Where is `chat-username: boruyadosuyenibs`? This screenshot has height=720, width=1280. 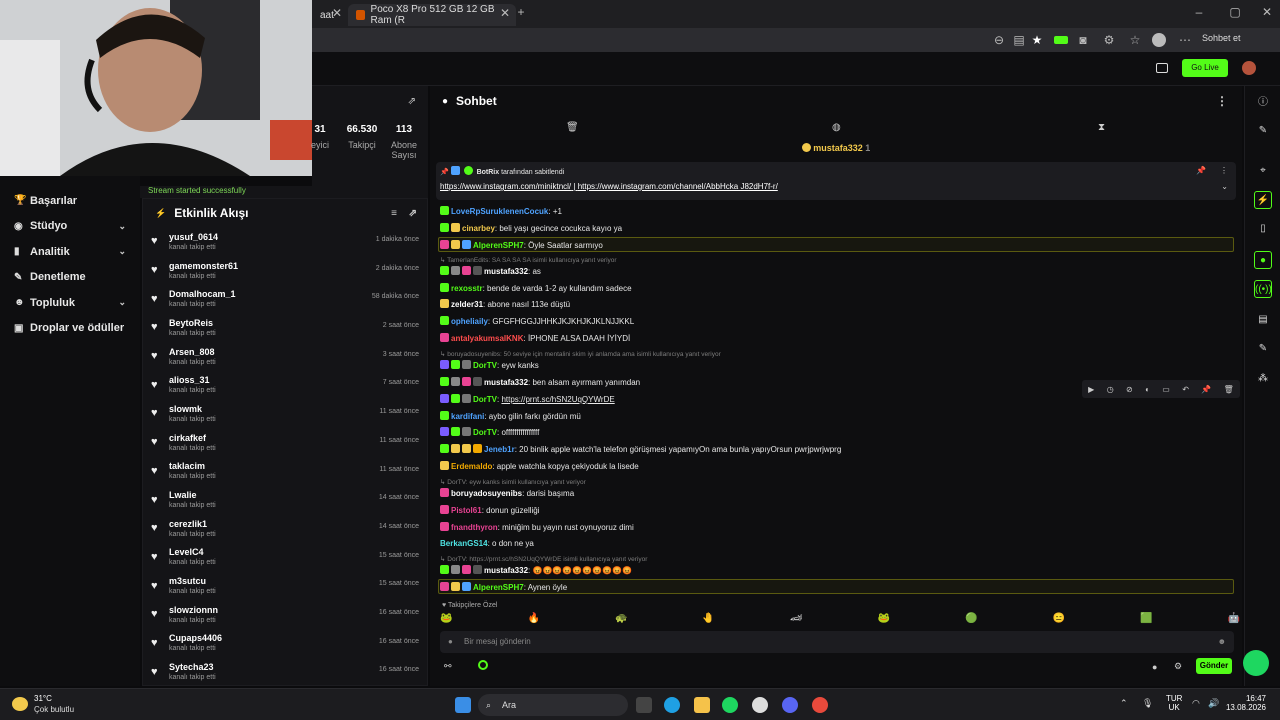 chat-username: boruyadosuyenibs is located at coordinates (486, 493).